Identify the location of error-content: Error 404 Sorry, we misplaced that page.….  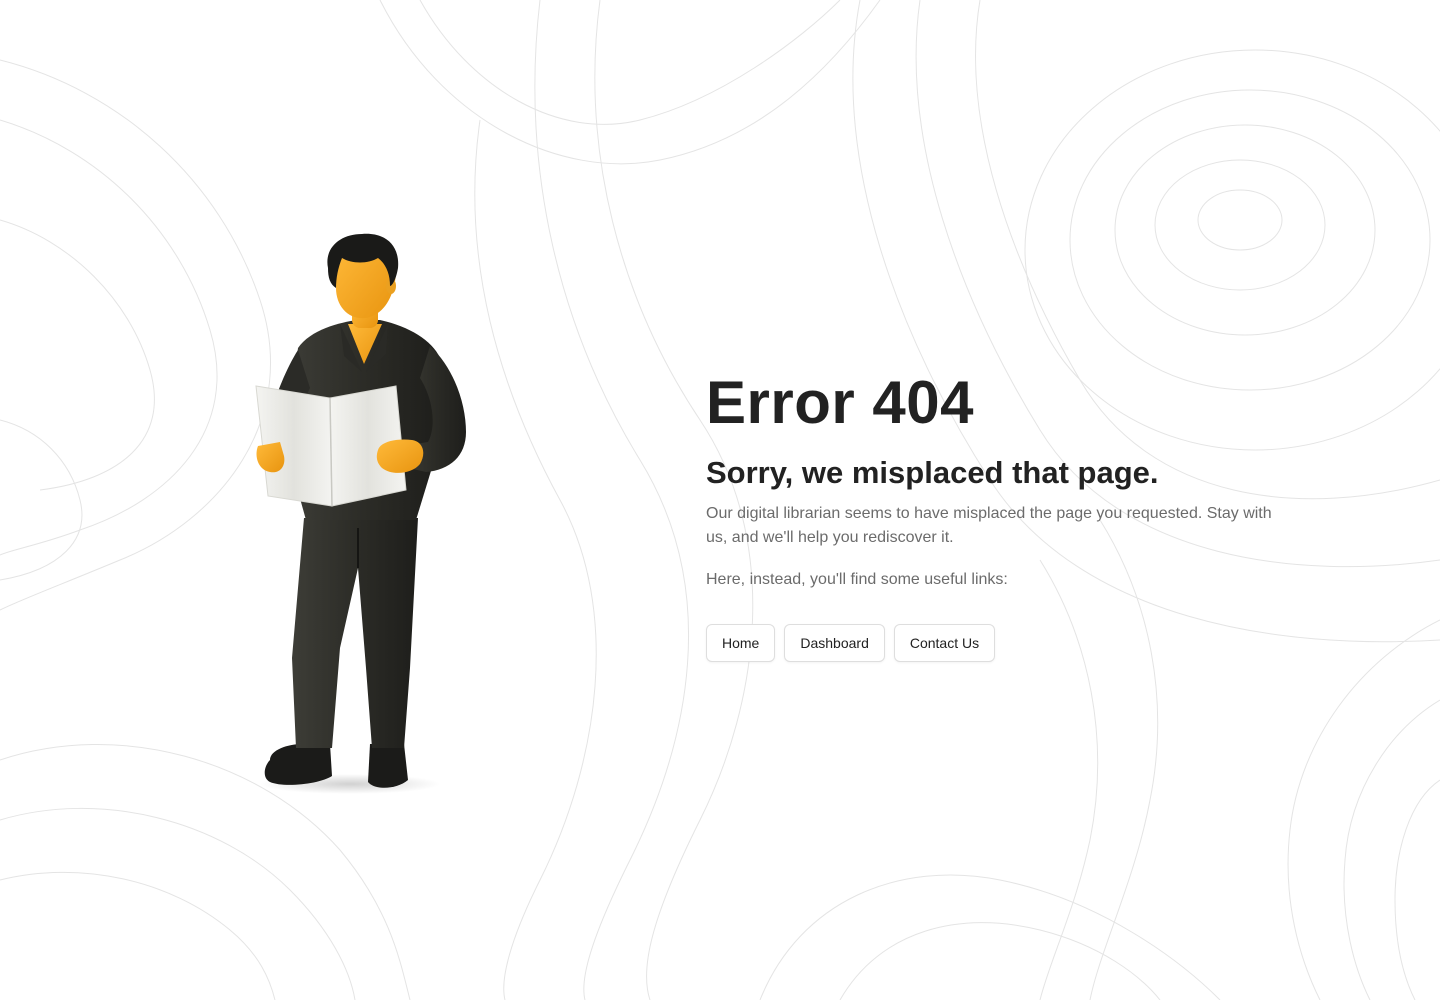
(996, 516).